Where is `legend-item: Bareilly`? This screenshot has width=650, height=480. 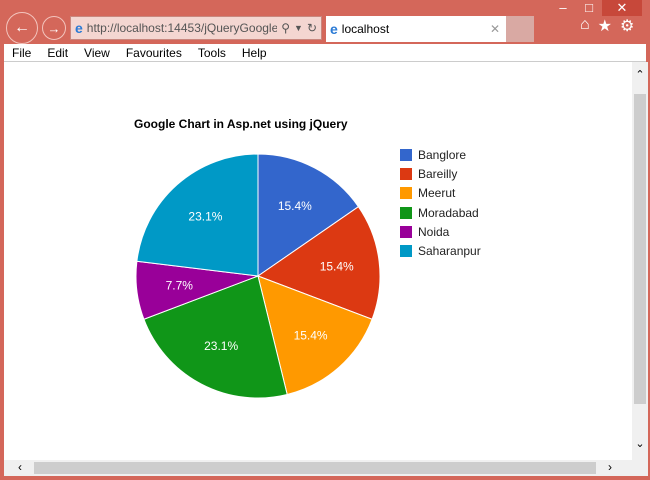
legend-item: Bareilly is located at coordinates (440, 173).